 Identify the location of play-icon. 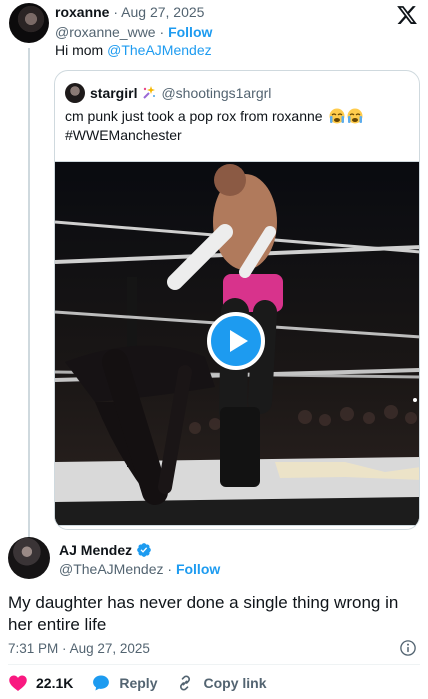
(239, 341).